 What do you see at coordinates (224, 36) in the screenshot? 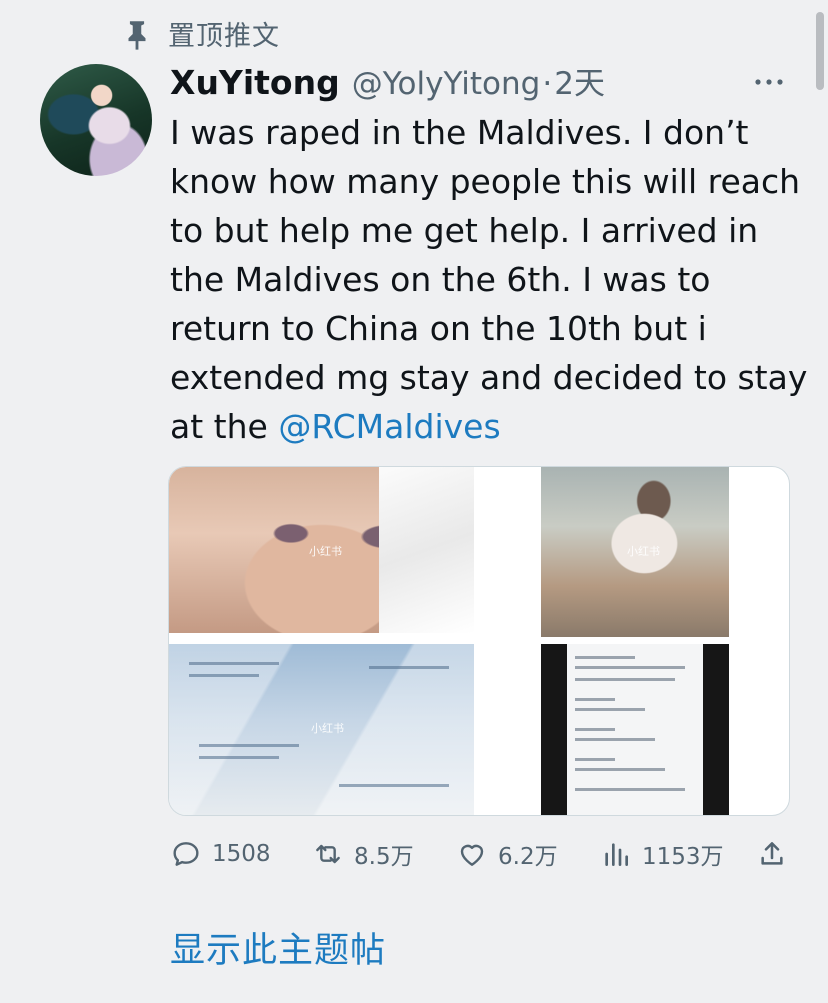
I see `pinned-label: 置顶推文` at bounding box center [224, 36].